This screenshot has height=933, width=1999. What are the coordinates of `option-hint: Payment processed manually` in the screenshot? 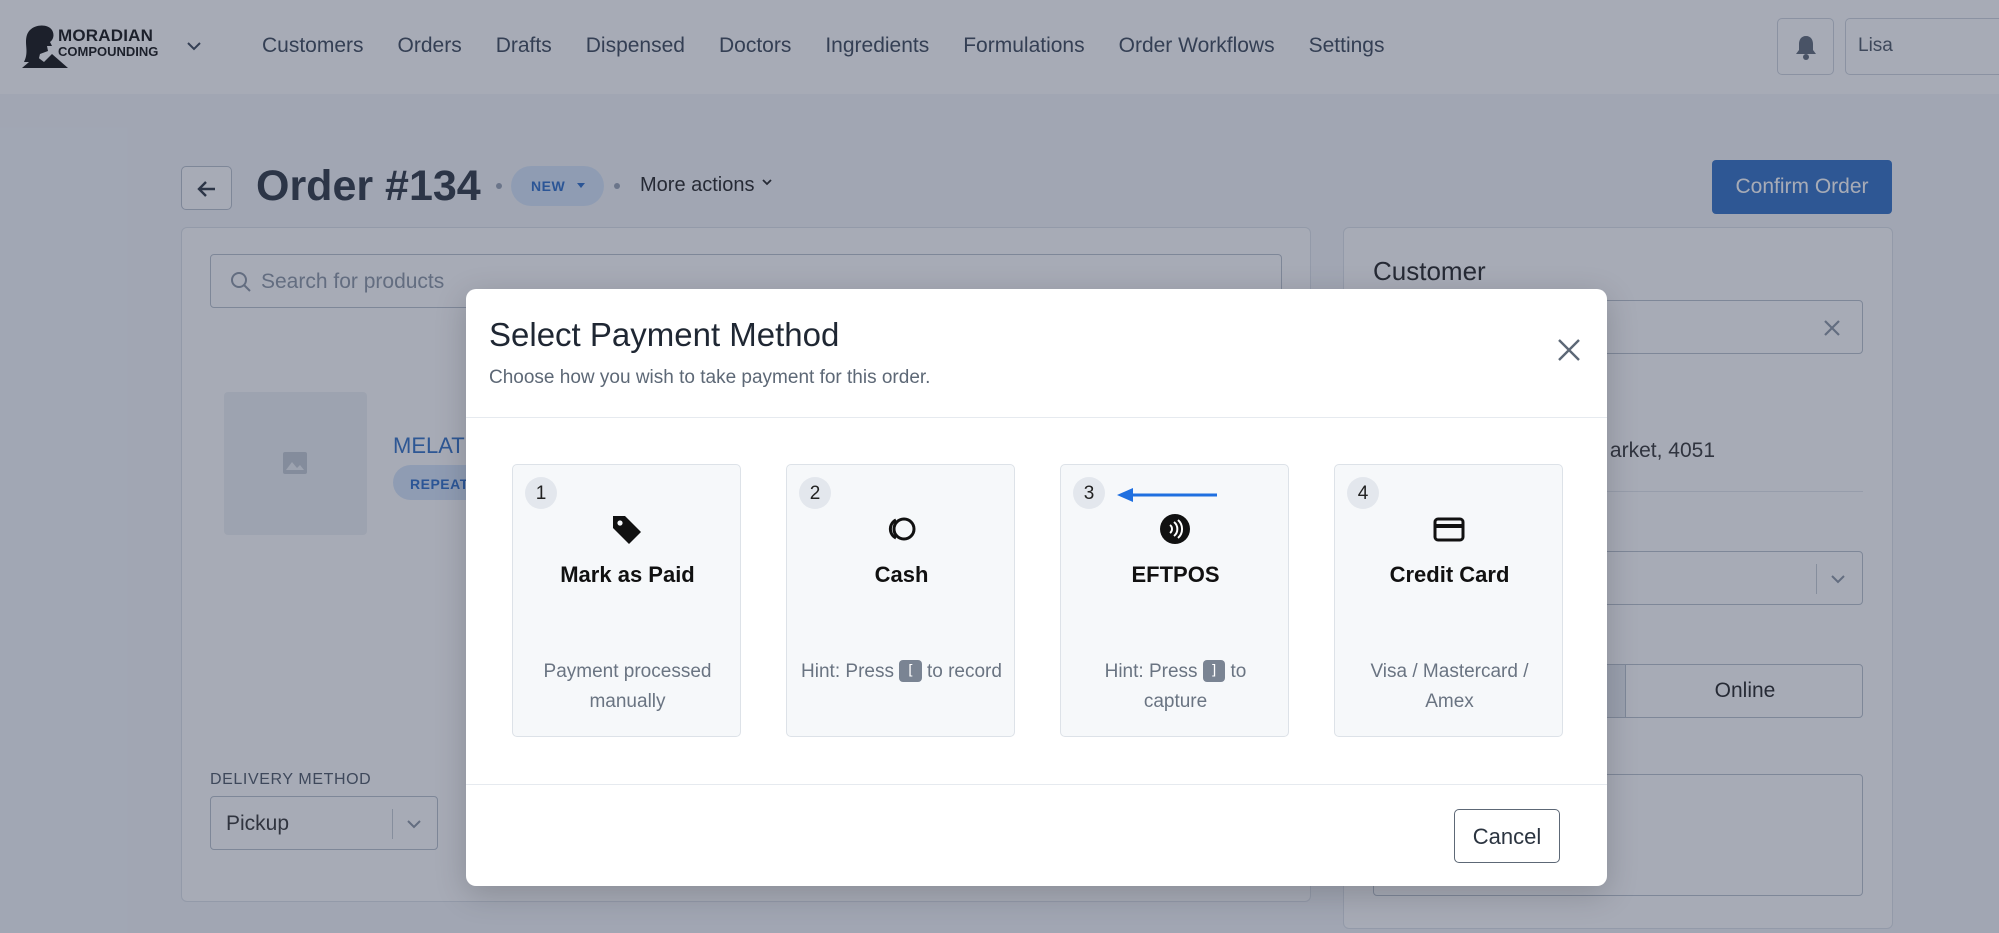 It's located at (627, 687).